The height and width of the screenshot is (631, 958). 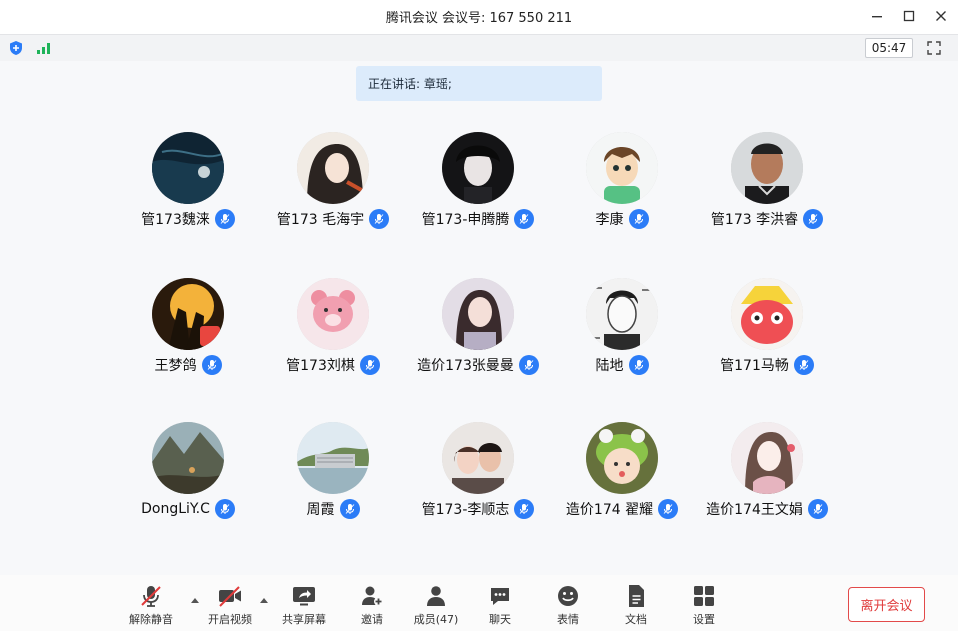 I want to click on reactions-label: 表情, so click(x=568, y=619).